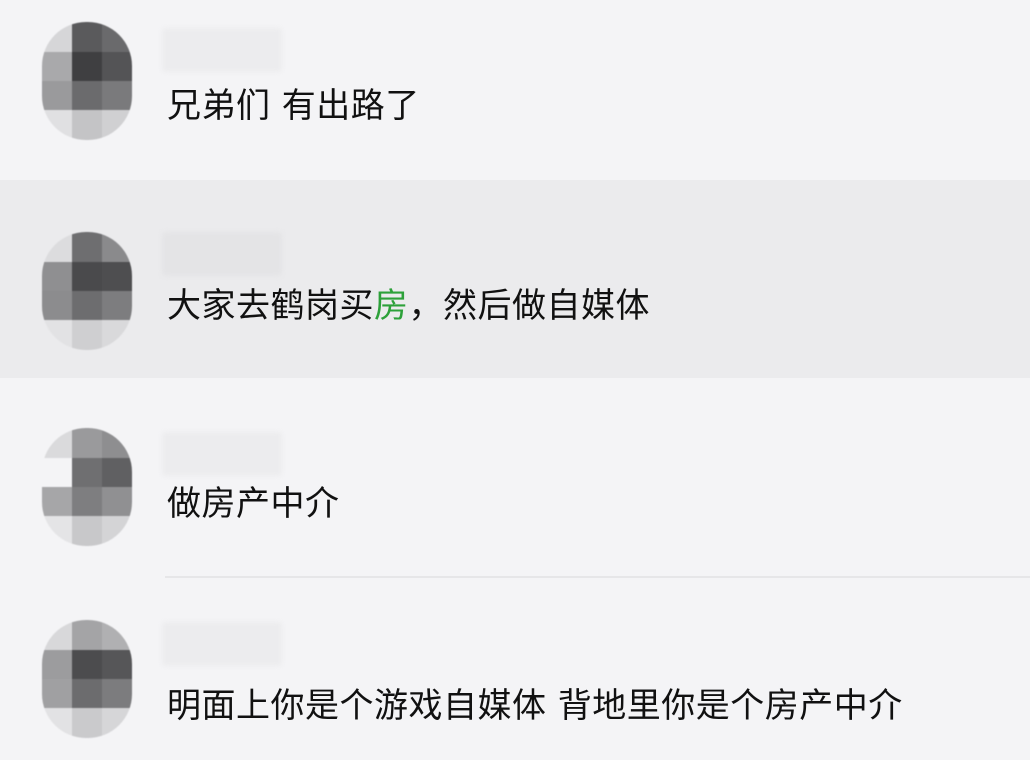 The height and width of the screenshot is (760, 1030). I want to click on comment-text: 大家去鹤岗买房，然后做自媒体, so click(408, 306).